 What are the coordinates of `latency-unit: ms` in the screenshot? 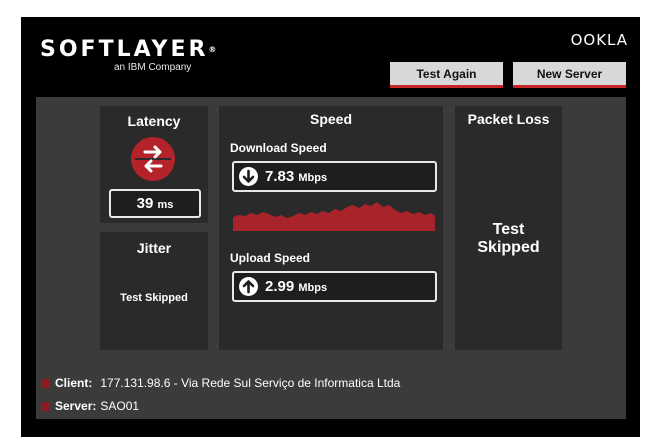 It's located at (165, 205).